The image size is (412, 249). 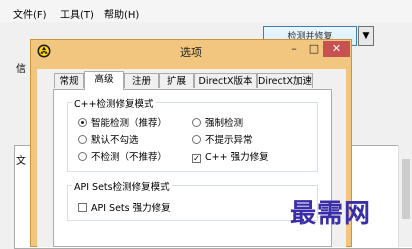 What do you see at coordinates (237, 157) in the screenshot?
I see `cpp-strong-repair-label: C++ 强力修复` at bounding box center [237, 157].